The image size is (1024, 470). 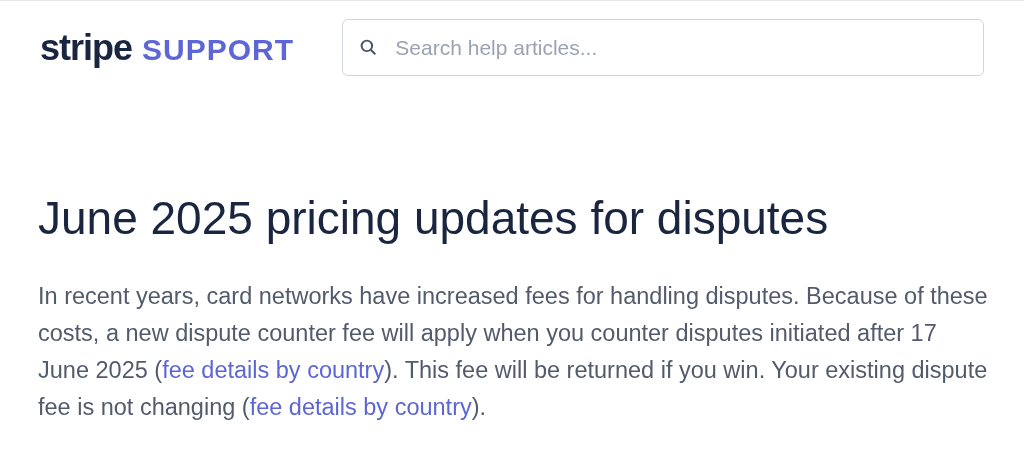 I want to click on search-icon, so click(x=368, y=47).